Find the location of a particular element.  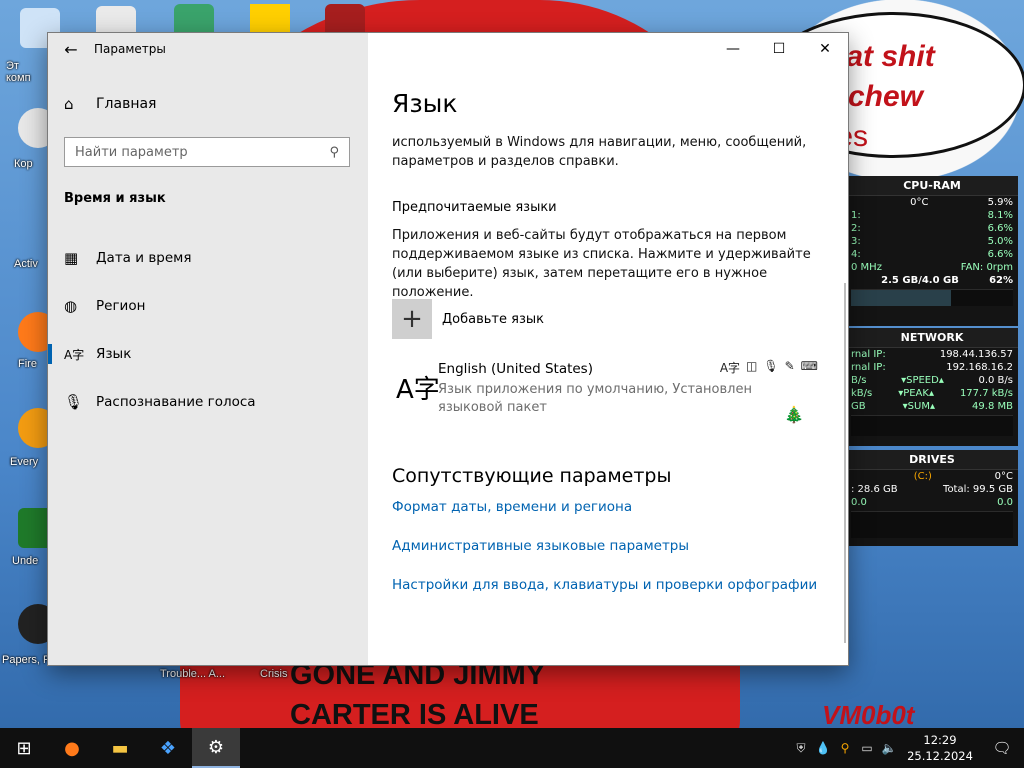

taskbar-settings: ⚙ is located at coordinates (216, 748).